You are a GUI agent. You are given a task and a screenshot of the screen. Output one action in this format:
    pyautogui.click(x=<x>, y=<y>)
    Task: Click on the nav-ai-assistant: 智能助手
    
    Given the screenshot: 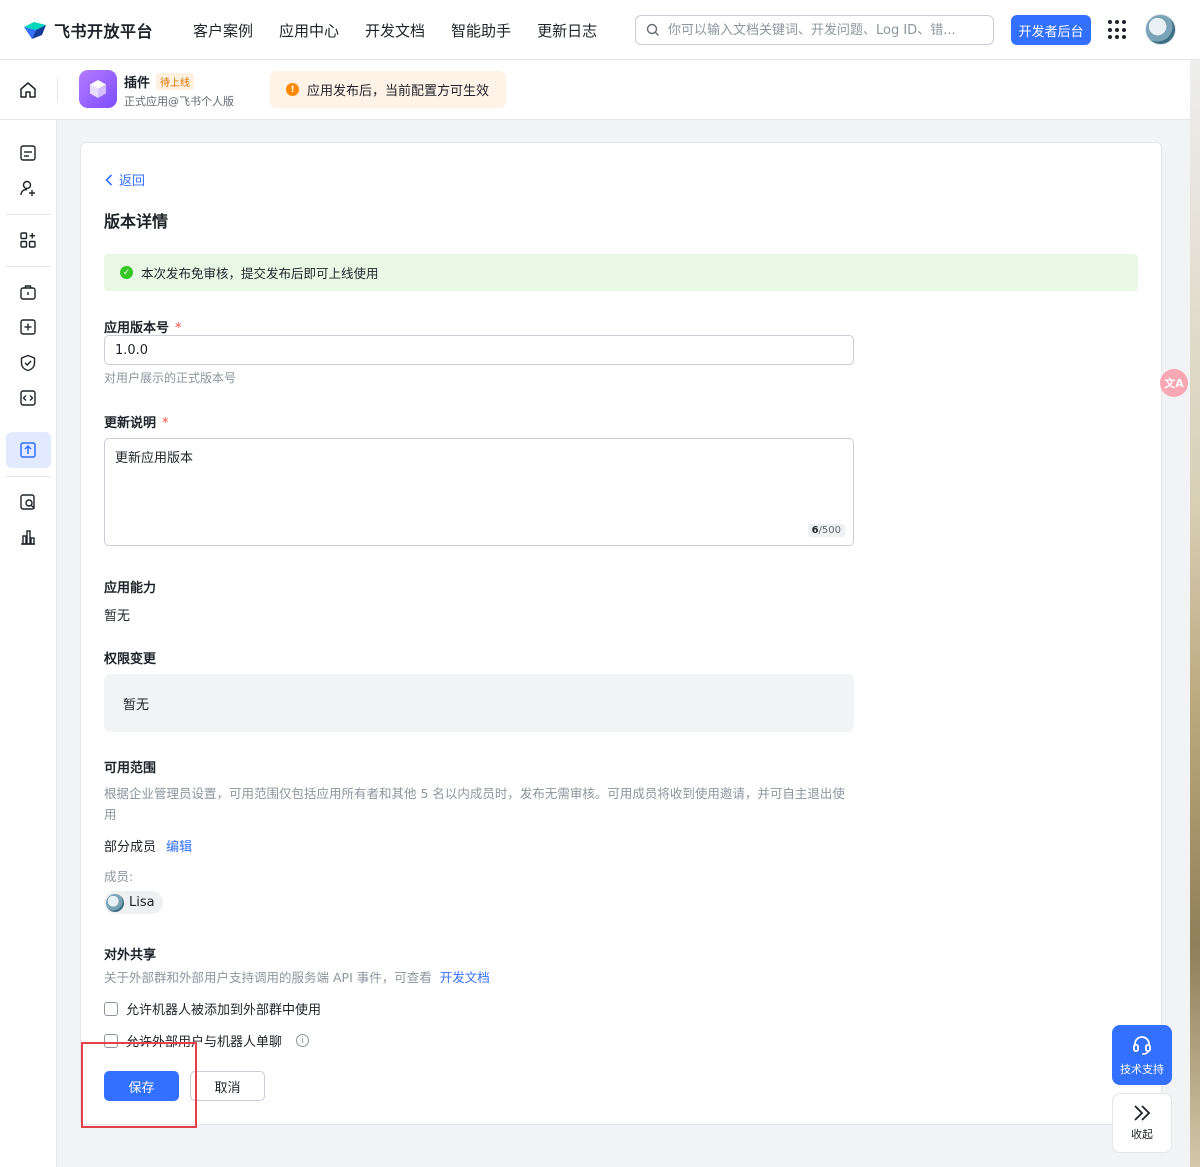 What is the action you would take?
    pyautogui.click(x=481, y=30)
    